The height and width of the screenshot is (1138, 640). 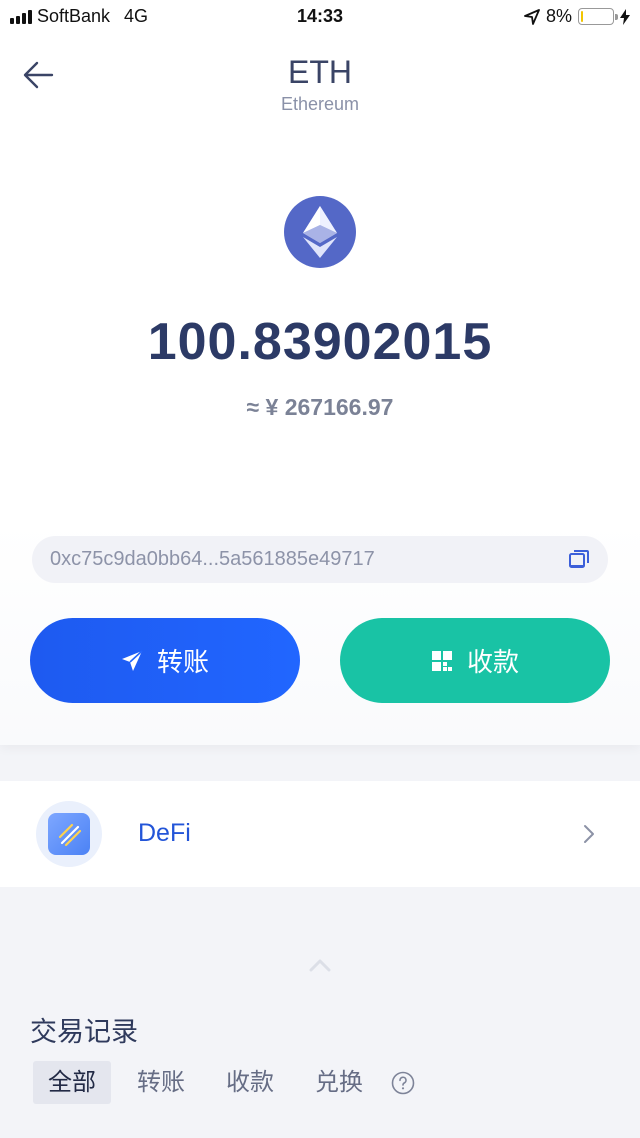 What do you see at coordinates (339, 1082) in the screenshot?
I see `tab-exchange: 兑换` at bounding box center [339, 1082].